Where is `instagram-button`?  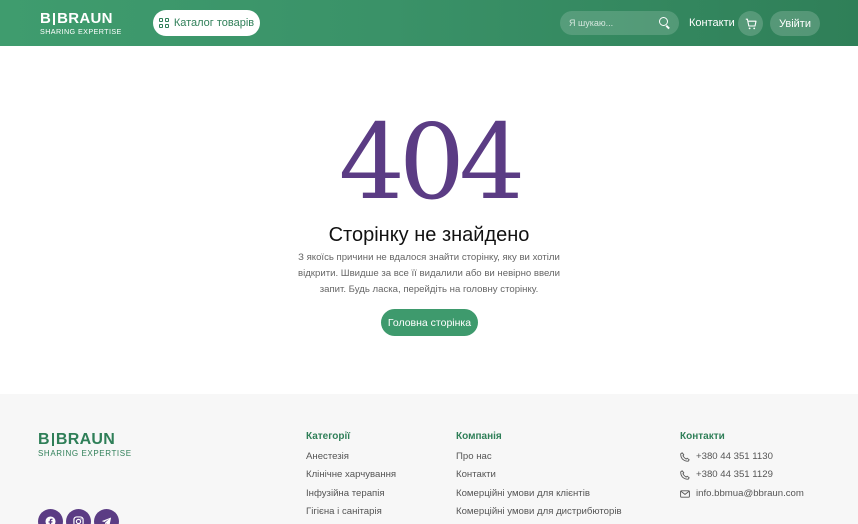
instagram-button is located at coordinates (78, 516).